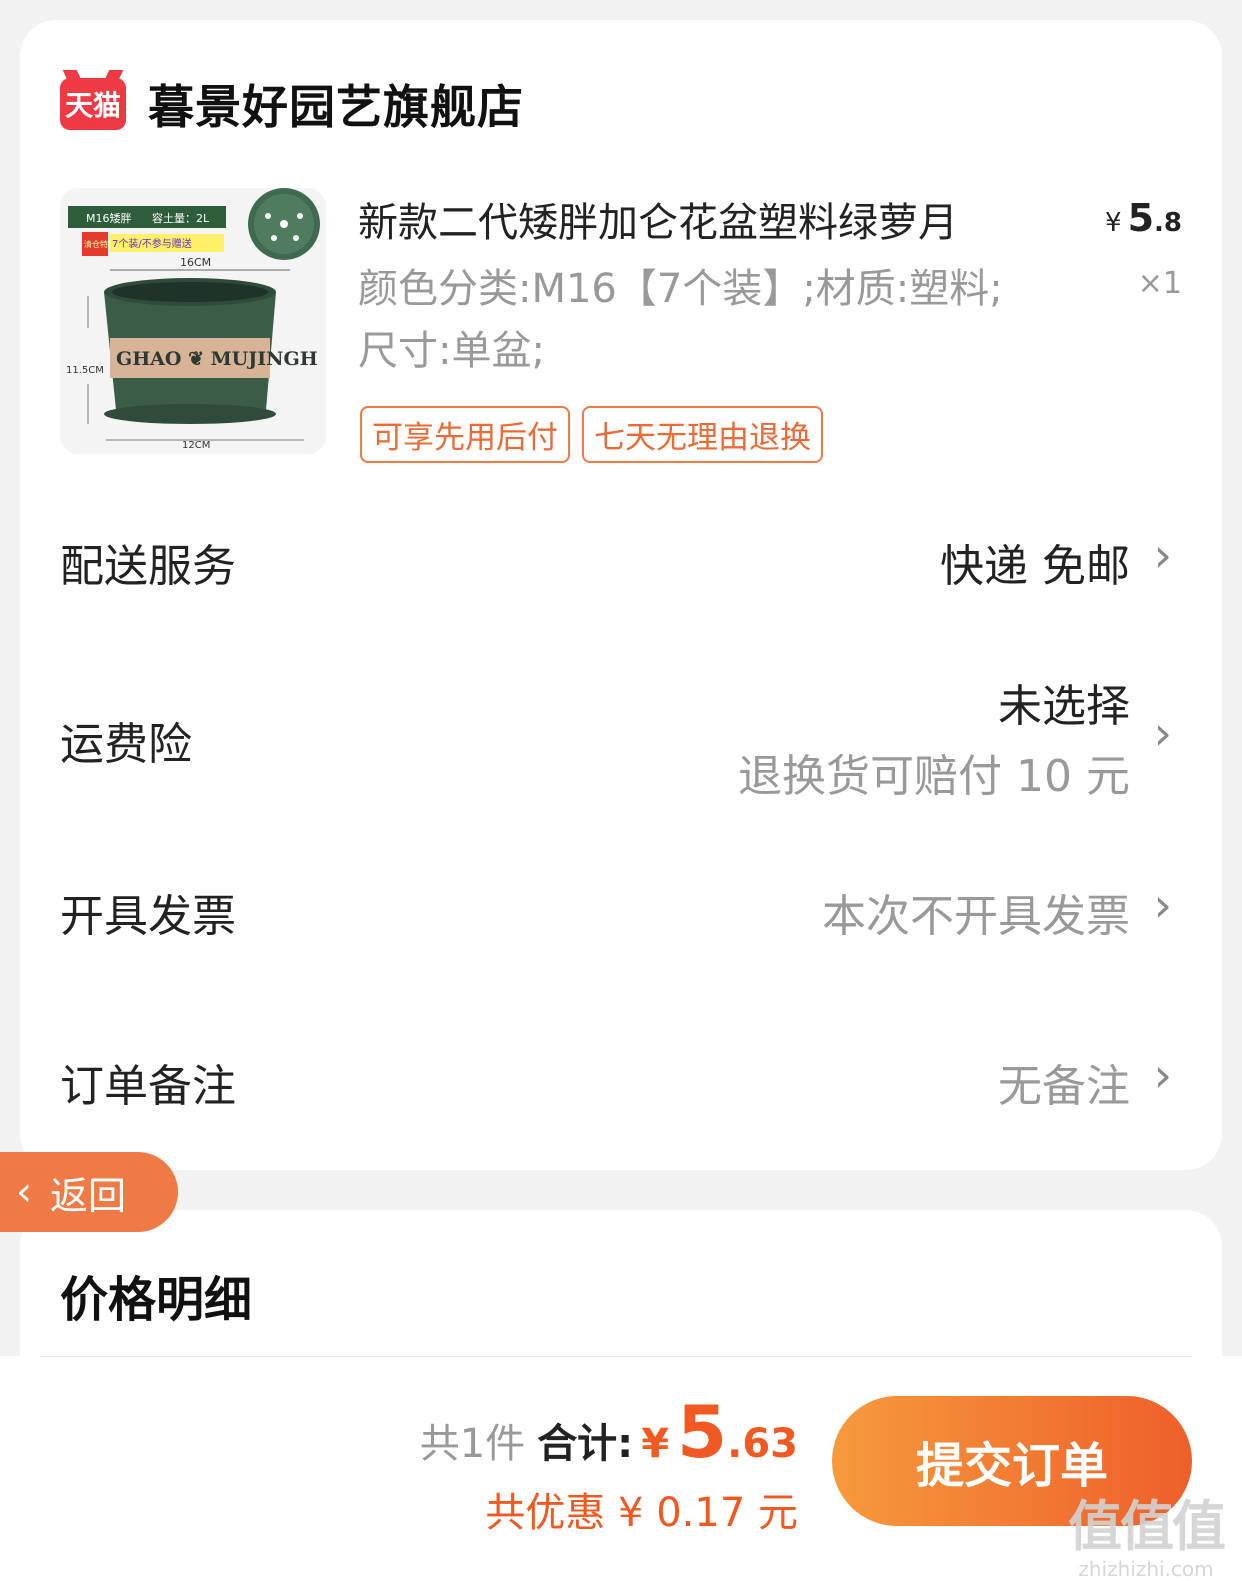 Image resolution: width=1242 pixels, height=1581 pixels. I want to click on price-detail-title: 价格明细, so click(156, 1300).